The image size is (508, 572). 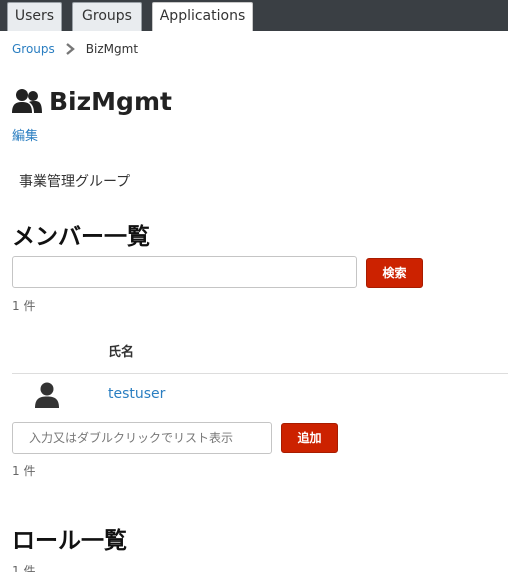 I want to click on role-count: 1 件, so click(x=24, y=568).